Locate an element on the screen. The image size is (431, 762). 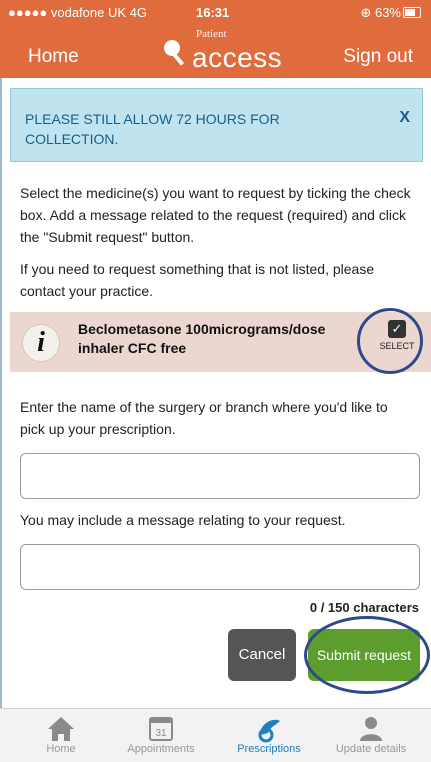
character-counter: 0 / 150 characters is located at coordinates (364, 607).